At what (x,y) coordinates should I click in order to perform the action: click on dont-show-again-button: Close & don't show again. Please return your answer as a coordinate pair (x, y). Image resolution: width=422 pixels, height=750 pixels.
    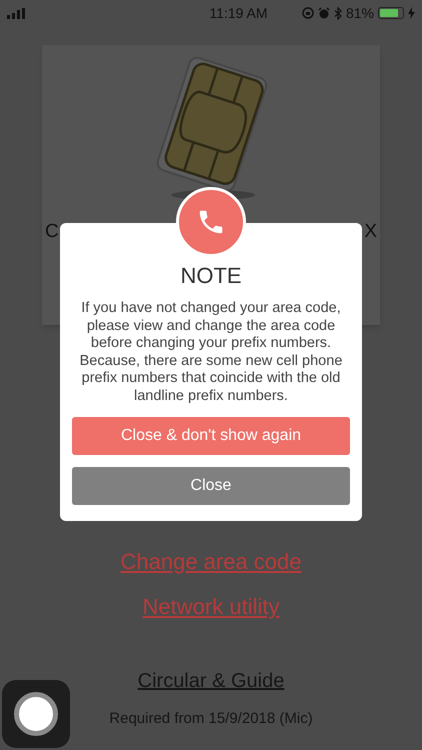
    Looking at the image, I should click on (211, 436).